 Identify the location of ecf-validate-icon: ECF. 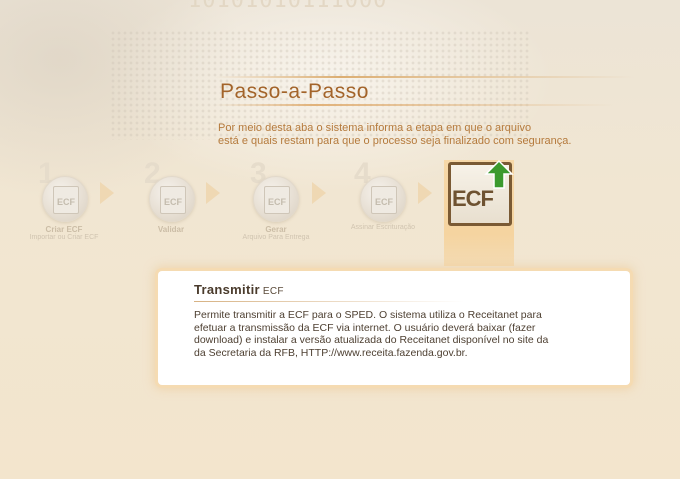
(173, 200).